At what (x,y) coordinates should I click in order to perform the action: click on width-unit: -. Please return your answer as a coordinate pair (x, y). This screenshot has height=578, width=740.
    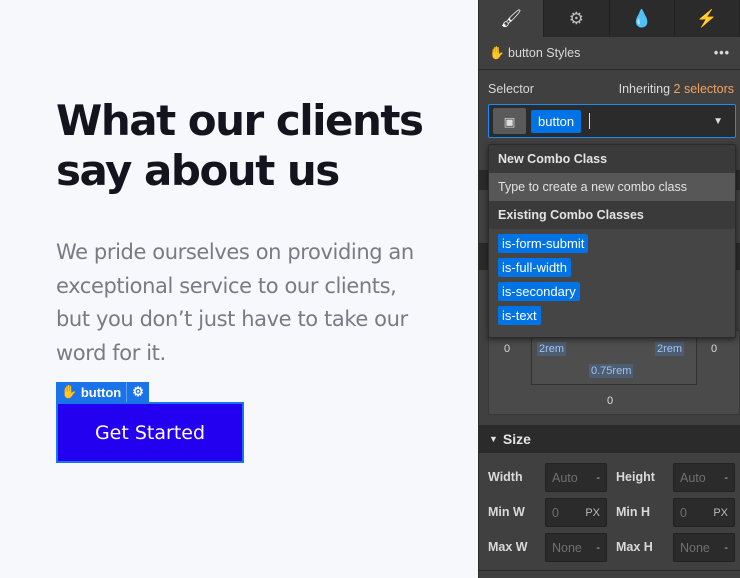
    Looking at the image, I should click on (598, 478).